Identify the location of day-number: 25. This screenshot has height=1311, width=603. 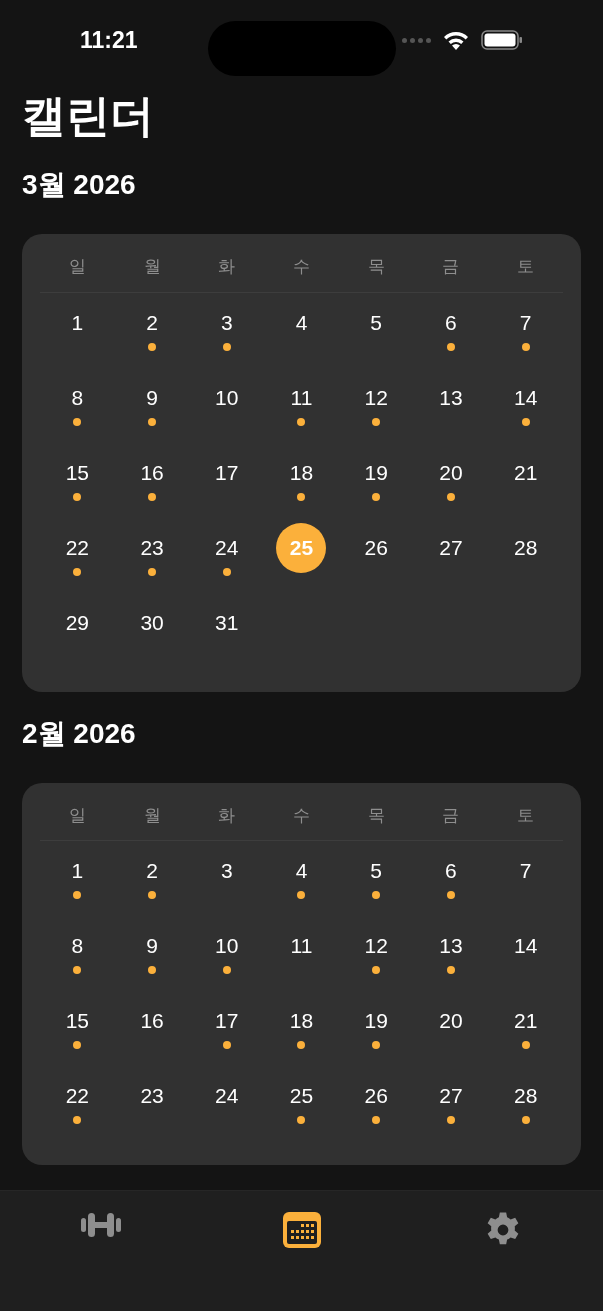
(301, 1096).